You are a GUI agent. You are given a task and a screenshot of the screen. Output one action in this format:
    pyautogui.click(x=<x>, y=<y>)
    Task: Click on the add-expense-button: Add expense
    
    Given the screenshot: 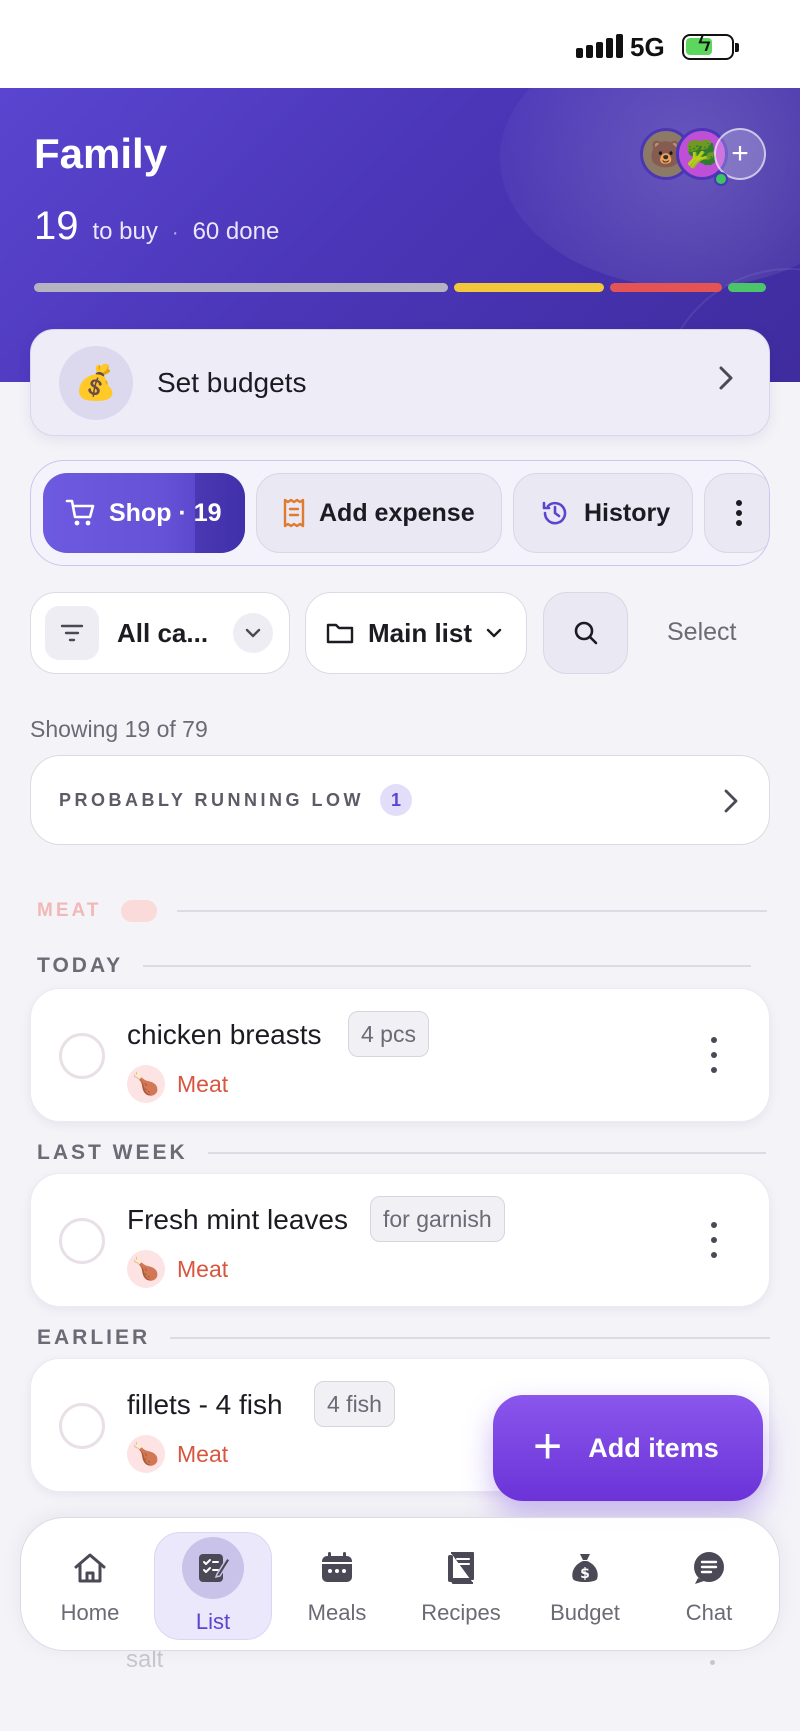 What is the action you would take?
    pyautogui.click(x=379, y=513)
    